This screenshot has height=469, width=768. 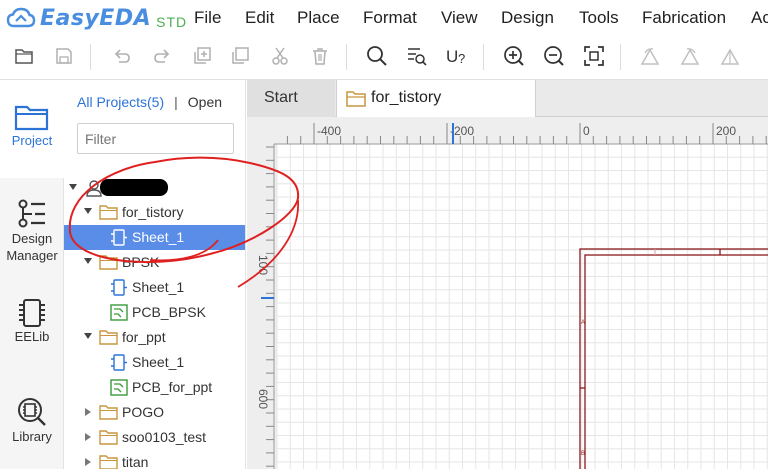 What do you see at coordinates (527, 18) in the screenshot?
I see `menu-design: Design` at bounding box center [527, 18].